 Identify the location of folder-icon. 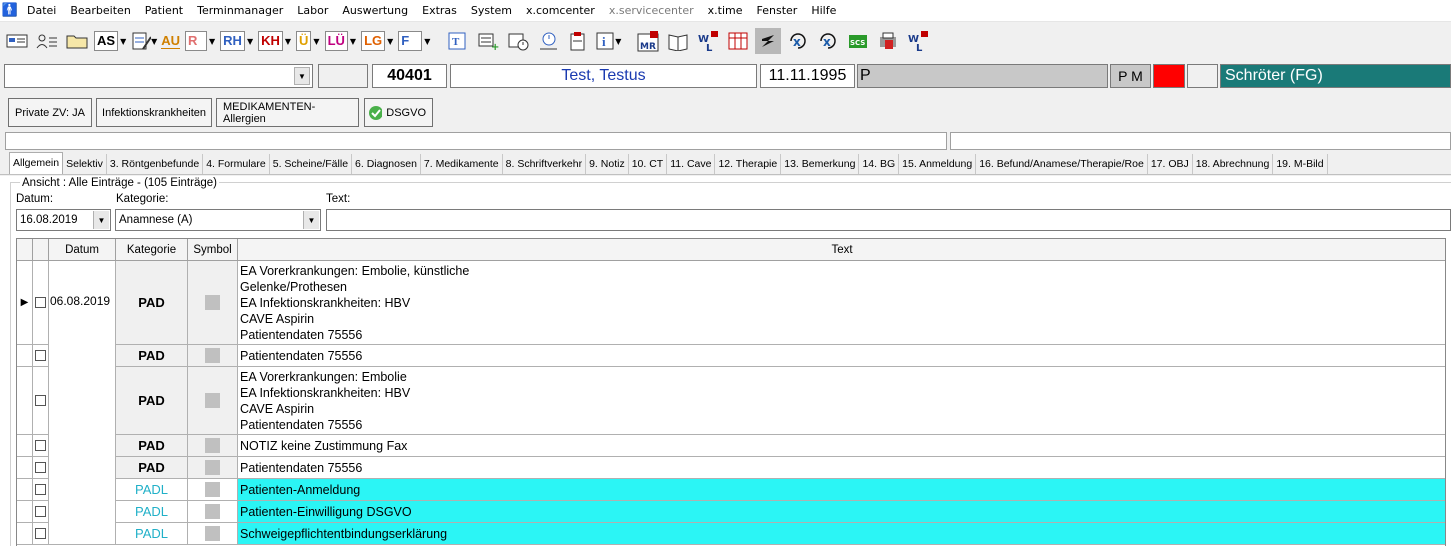
(77, 41).